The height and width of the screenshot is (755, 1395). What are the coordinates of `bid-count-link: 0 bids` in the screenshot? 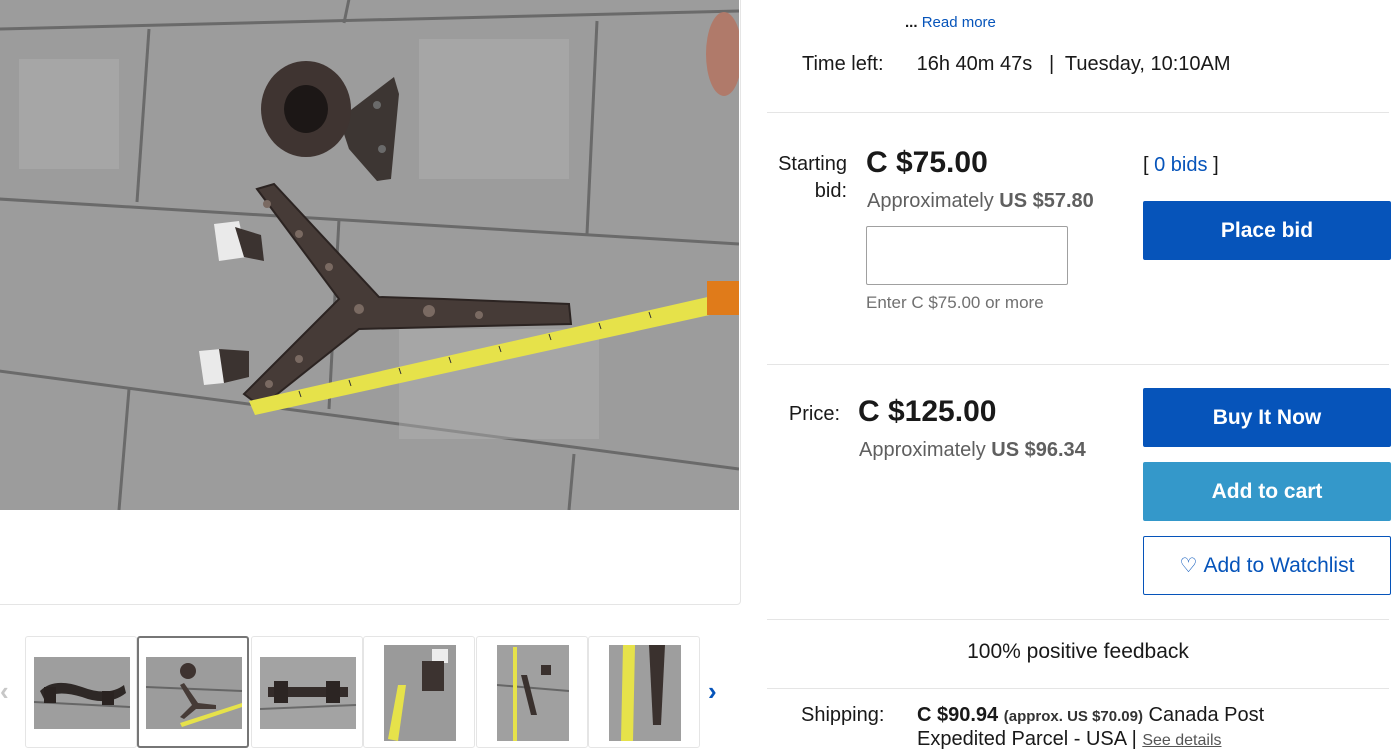 It's located at (1180, 165).